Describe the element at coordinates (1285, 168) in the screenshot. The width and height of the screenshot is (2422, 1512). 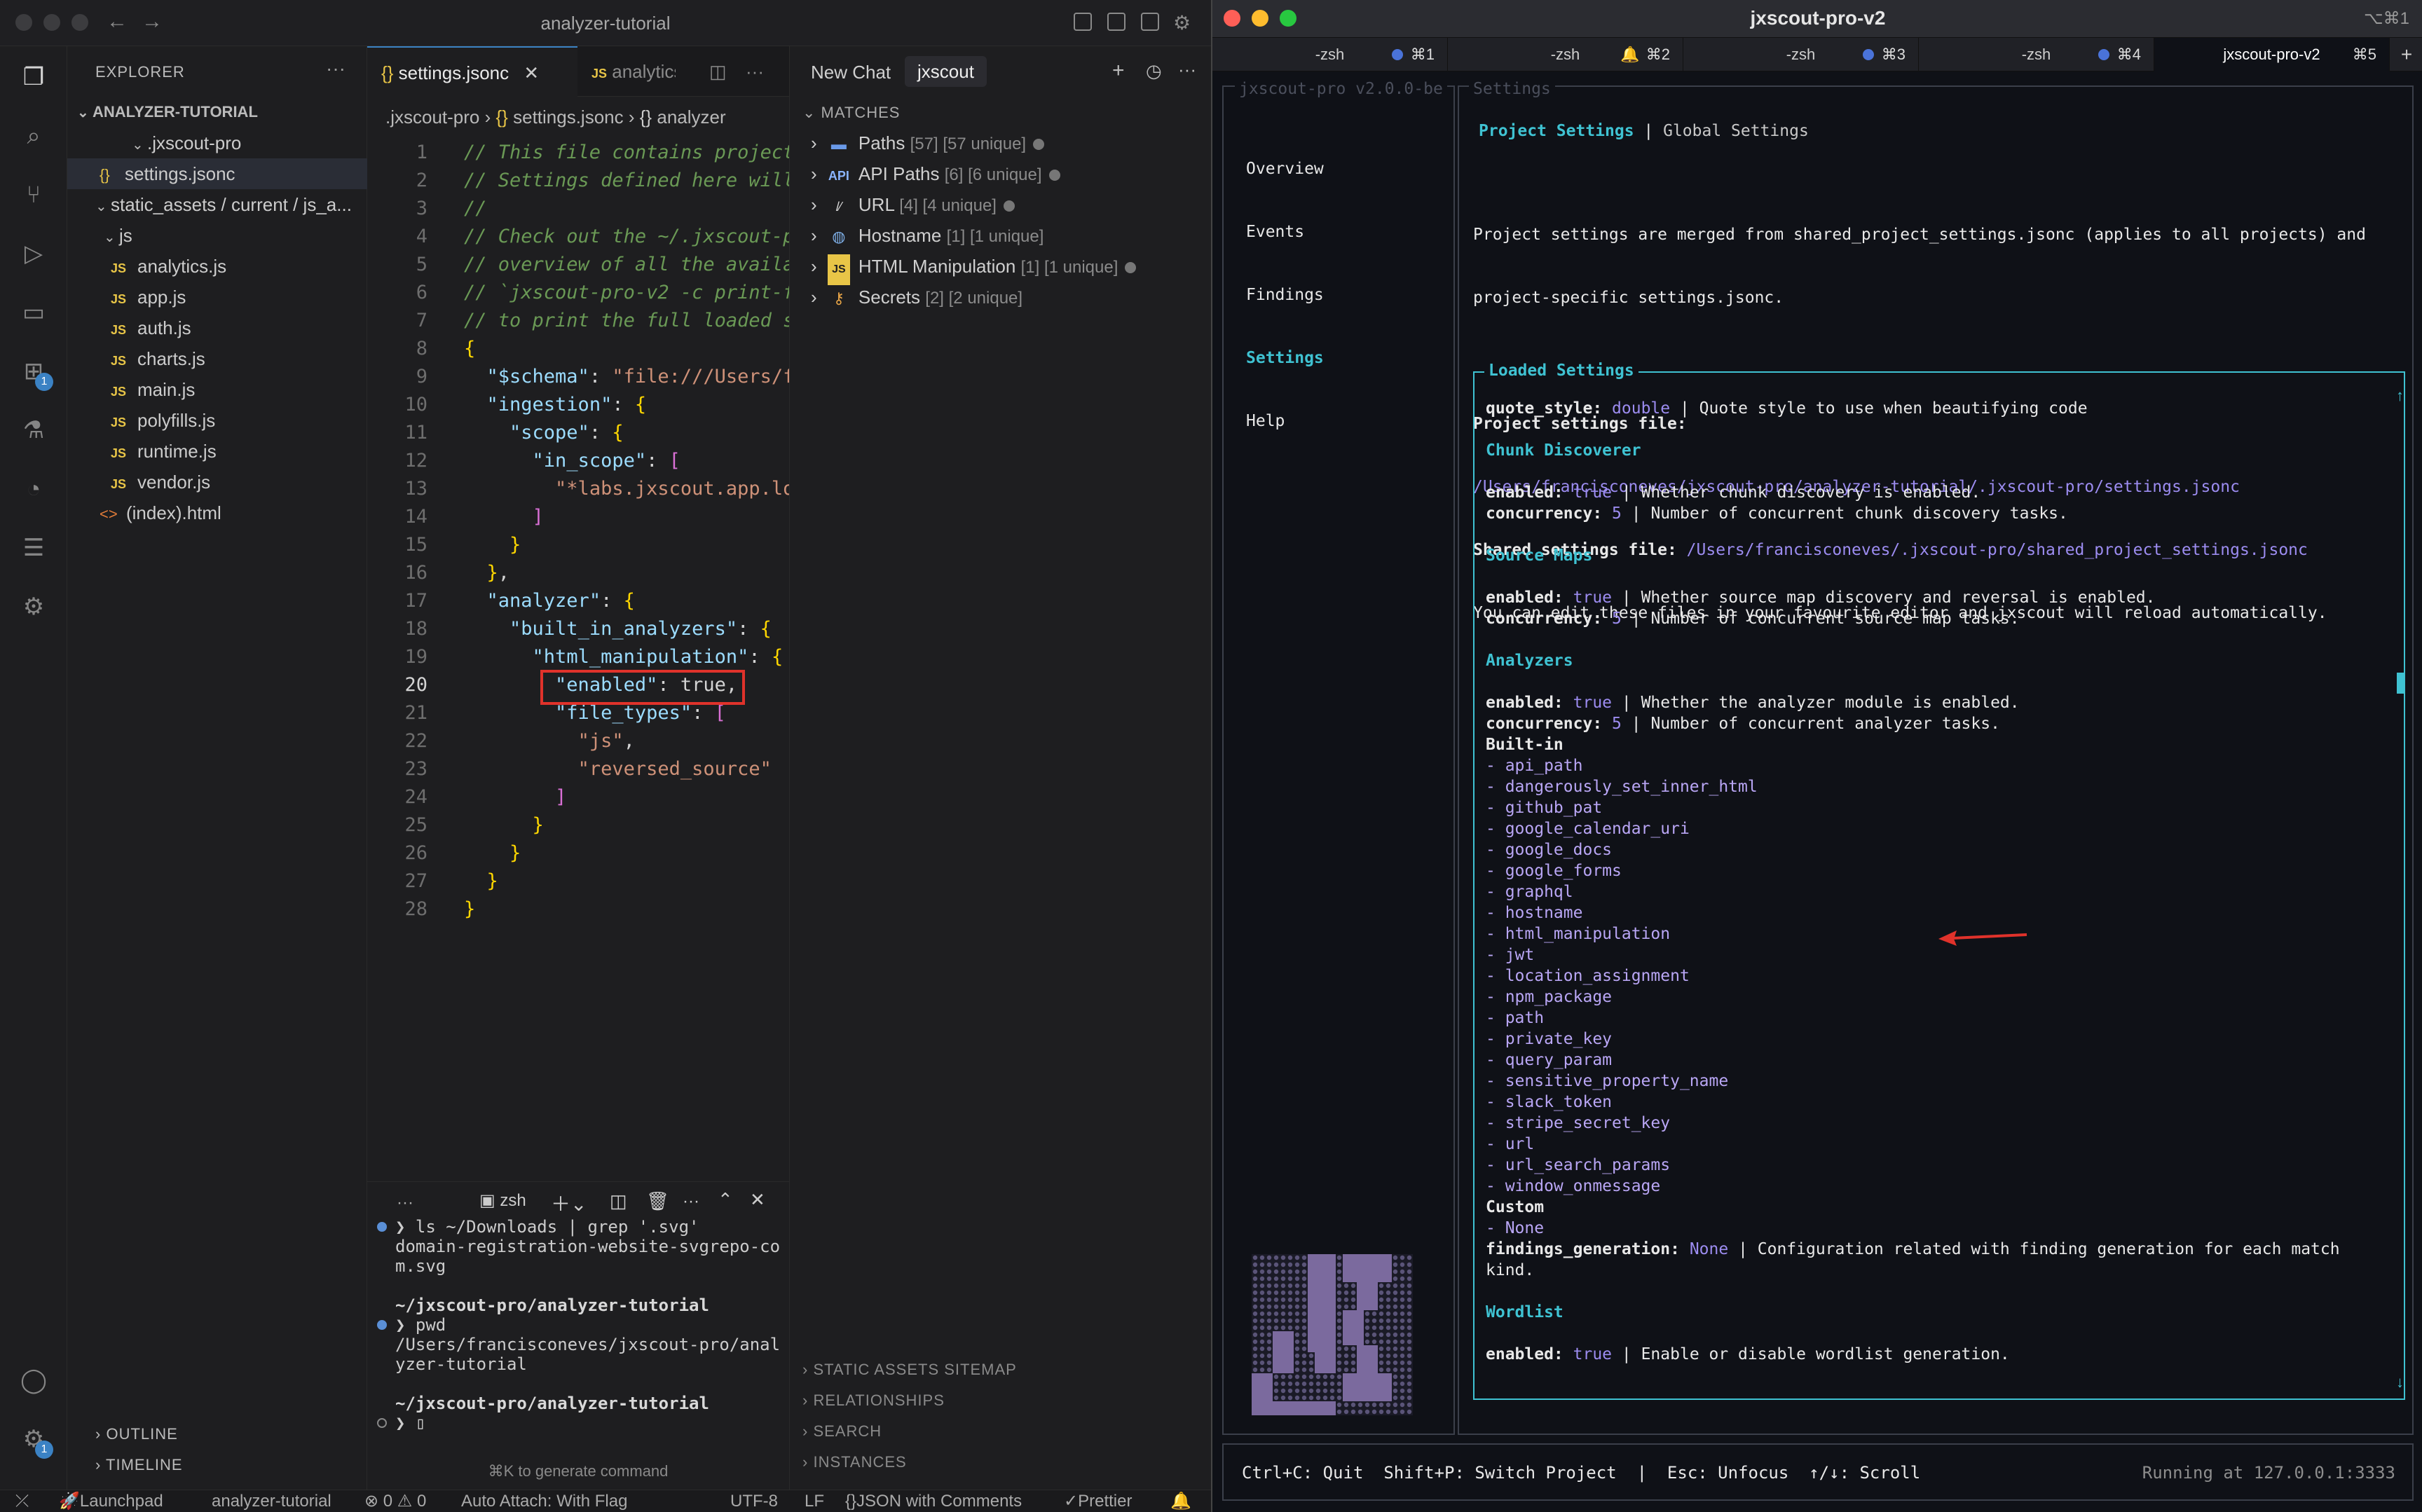
I see `nav-item-overview: Overview` at that location.